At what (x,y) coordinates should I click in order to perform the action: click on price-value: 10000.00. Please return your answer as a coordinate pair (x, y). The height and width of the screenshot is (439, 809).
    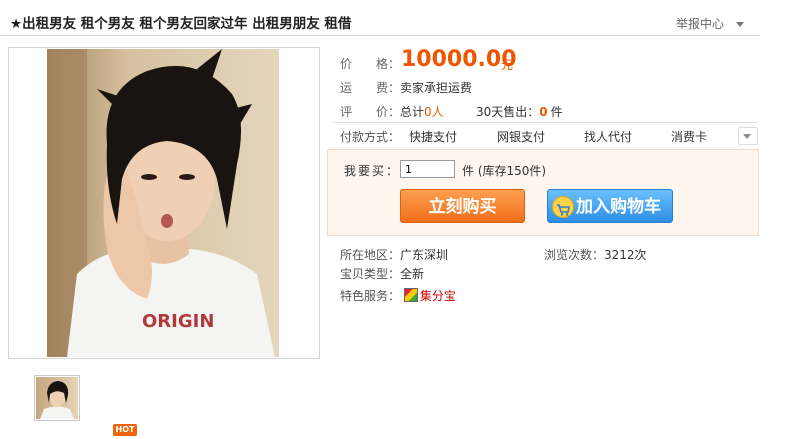
    Looking at the image, I should click on (459, 59).